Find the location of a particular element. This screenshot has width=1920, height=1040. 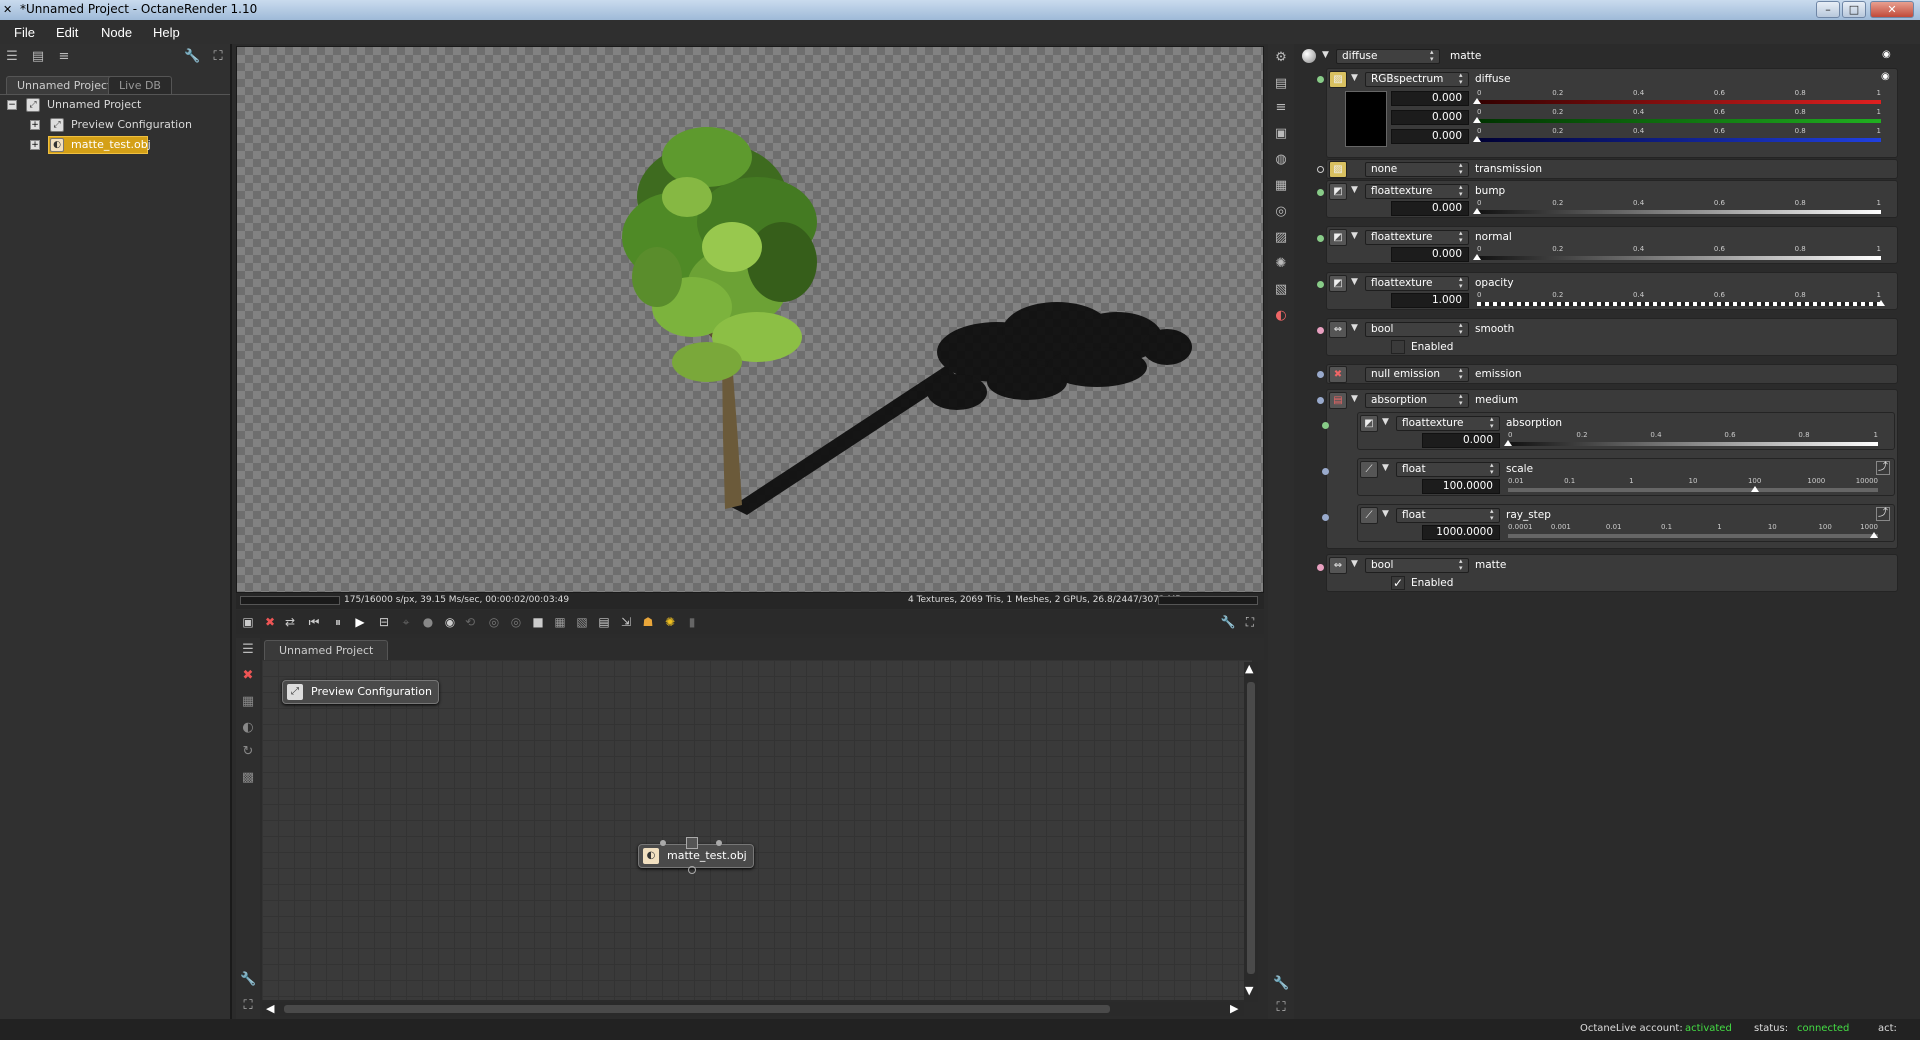

lock-icon: ▮ is located at coordinates (692, 622).